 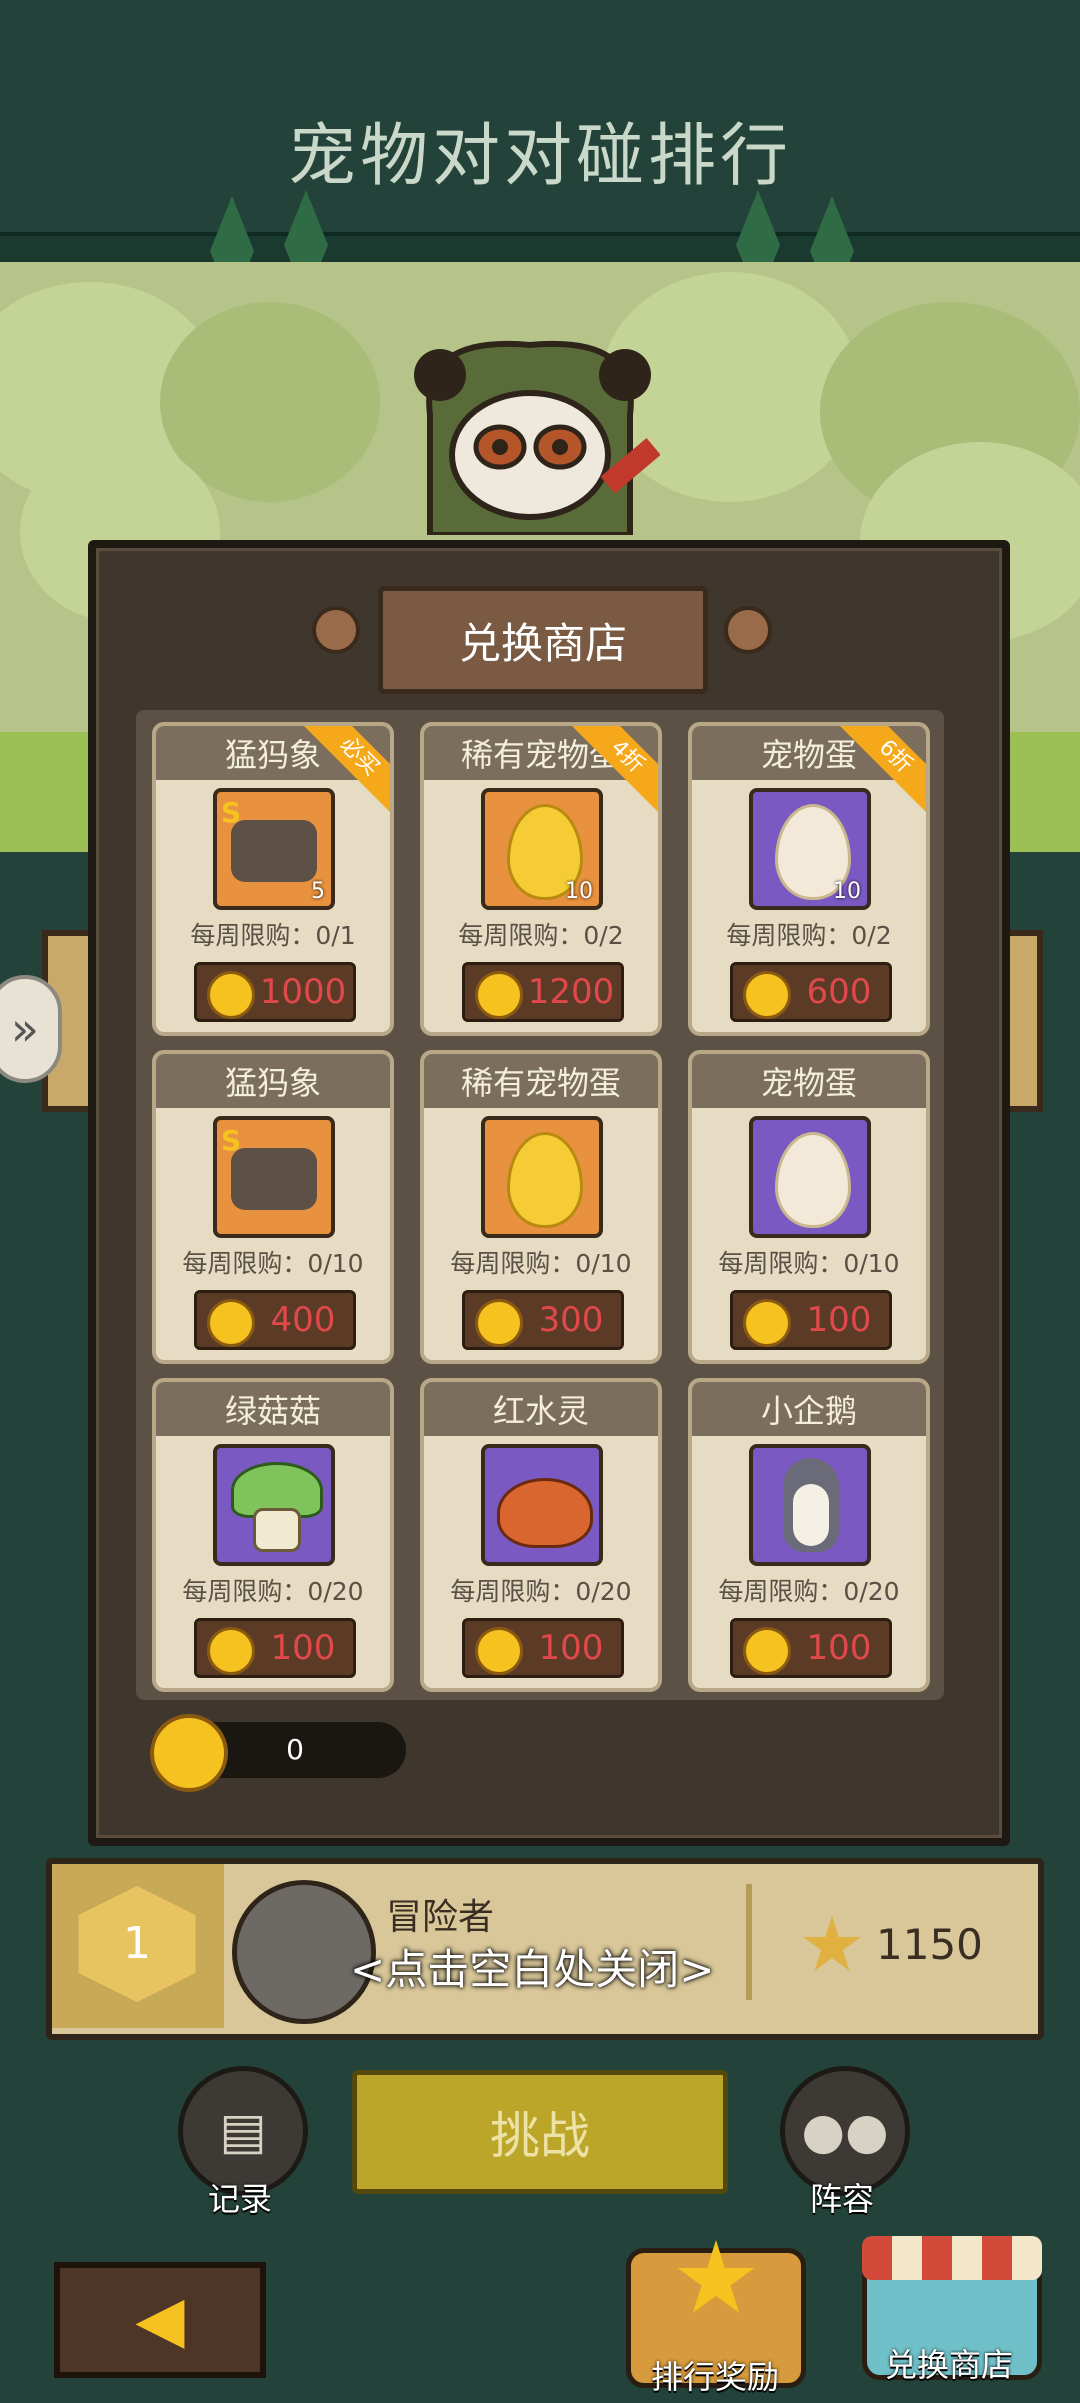 What do you see at coordinates (929, 1944) in the screenshot?
I see `rank-score: 1150` at bounding box center [929, 1944].